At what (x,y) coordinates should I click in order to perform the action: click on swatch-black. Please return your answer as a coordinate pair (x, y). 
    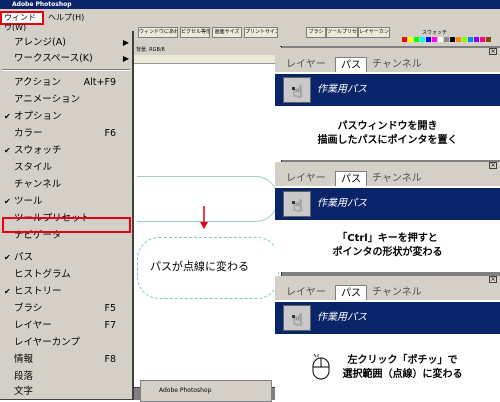
    Looking at the image, I should click on (452, 39).